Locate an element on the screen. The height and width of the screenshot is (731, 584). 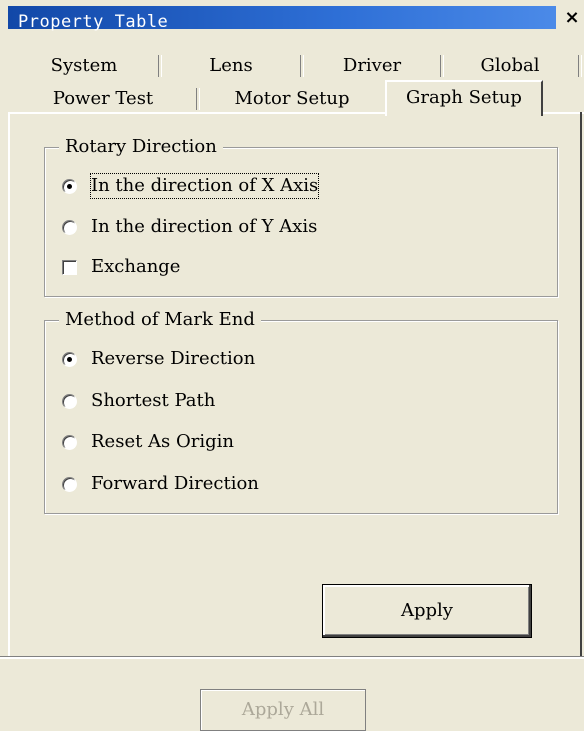
tab-driver: Driver is located at coordinates (372, 65).